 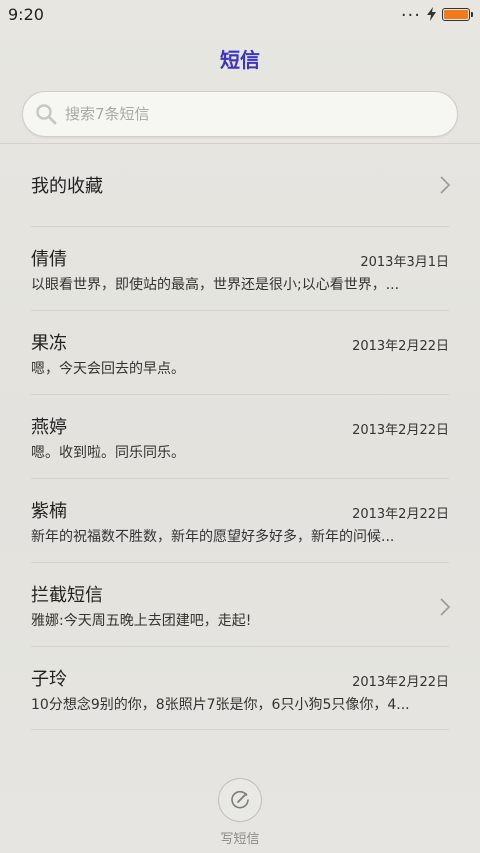 I want to click on lightning-bolt-icon, so click(x=431, y=14).